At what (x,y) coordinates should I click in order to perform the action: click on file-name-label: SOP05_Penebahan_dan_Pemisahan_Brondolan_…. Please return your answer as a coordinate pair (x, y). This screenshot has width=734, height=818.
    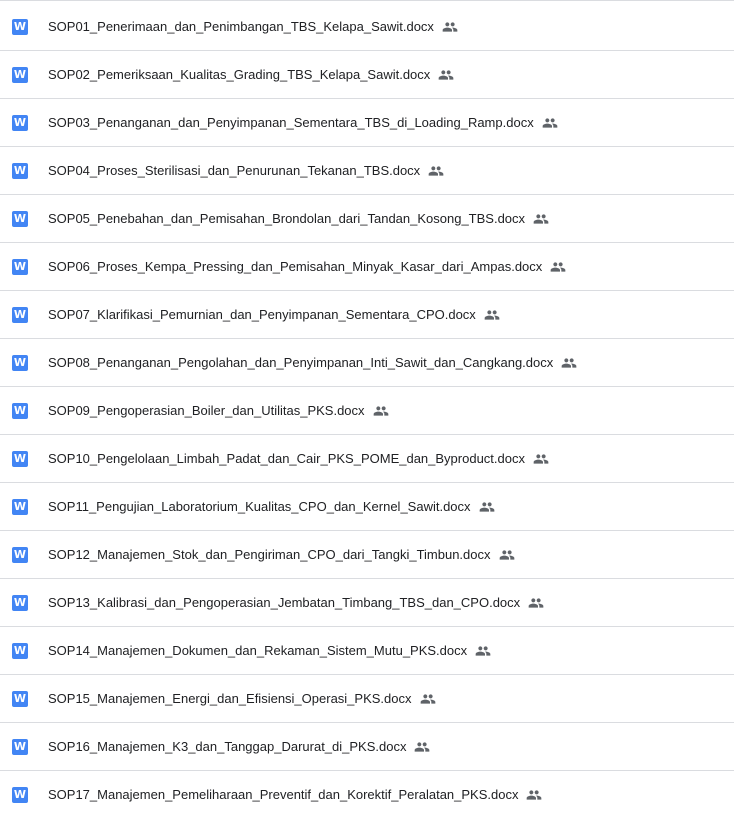
    Looking at the image, I should click on (287, 218).